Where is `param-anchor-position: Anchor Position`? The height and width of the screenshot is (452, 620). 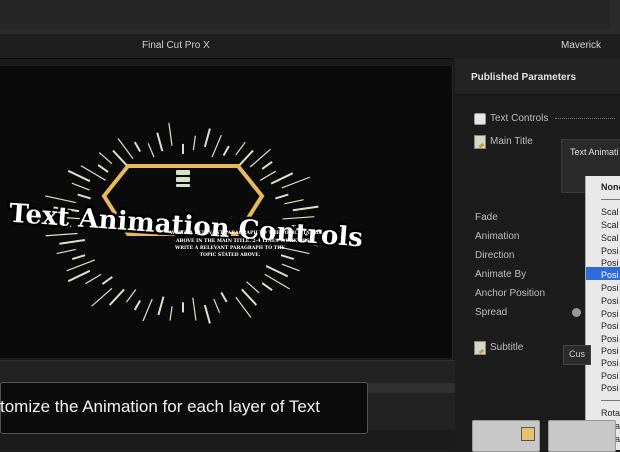
param-anchor-position: Anchor Position is located at coordinates (510, 293).